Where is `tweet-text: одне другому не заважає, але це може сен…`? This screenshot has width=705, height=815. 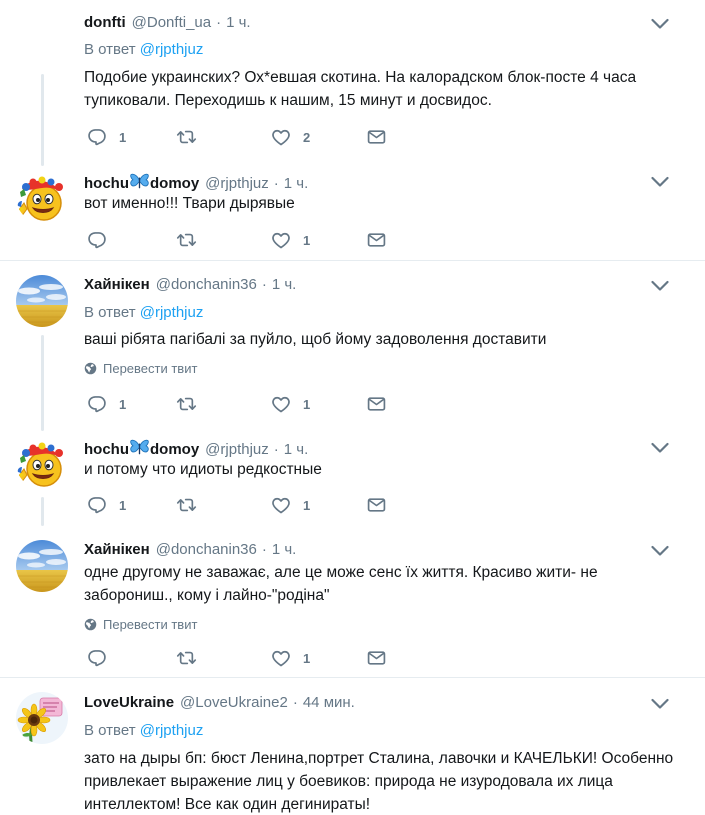 tweet-text: одне другому не заважає, але це може сен… is located at coordinates (341, 584).